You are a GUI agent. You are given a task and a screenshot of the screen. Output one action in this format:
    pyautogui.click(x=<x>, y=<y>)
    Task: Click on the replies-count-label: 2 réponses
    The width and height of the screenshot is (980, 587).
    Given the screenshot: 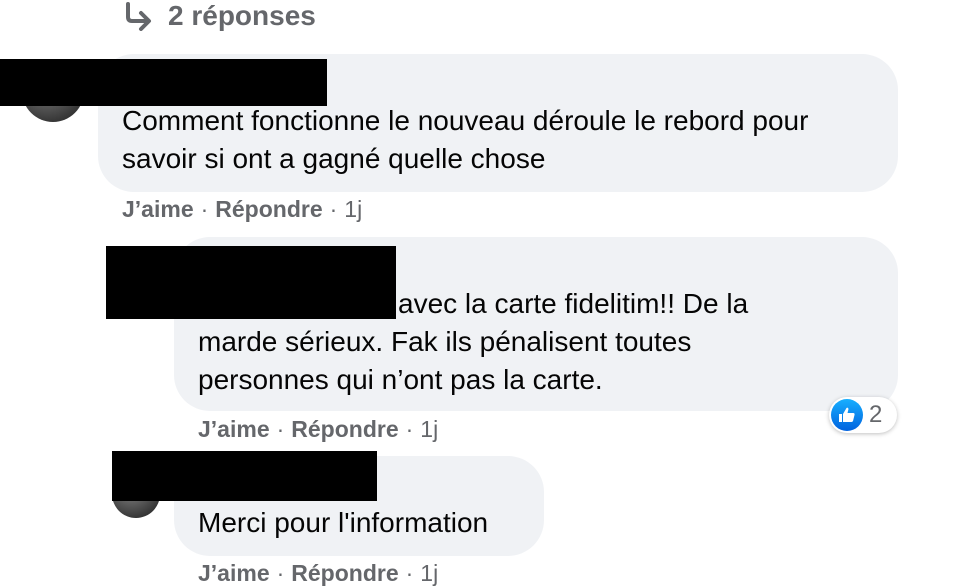 What is the action you would take?
    pyautogui.click(x=242, y=15)
    